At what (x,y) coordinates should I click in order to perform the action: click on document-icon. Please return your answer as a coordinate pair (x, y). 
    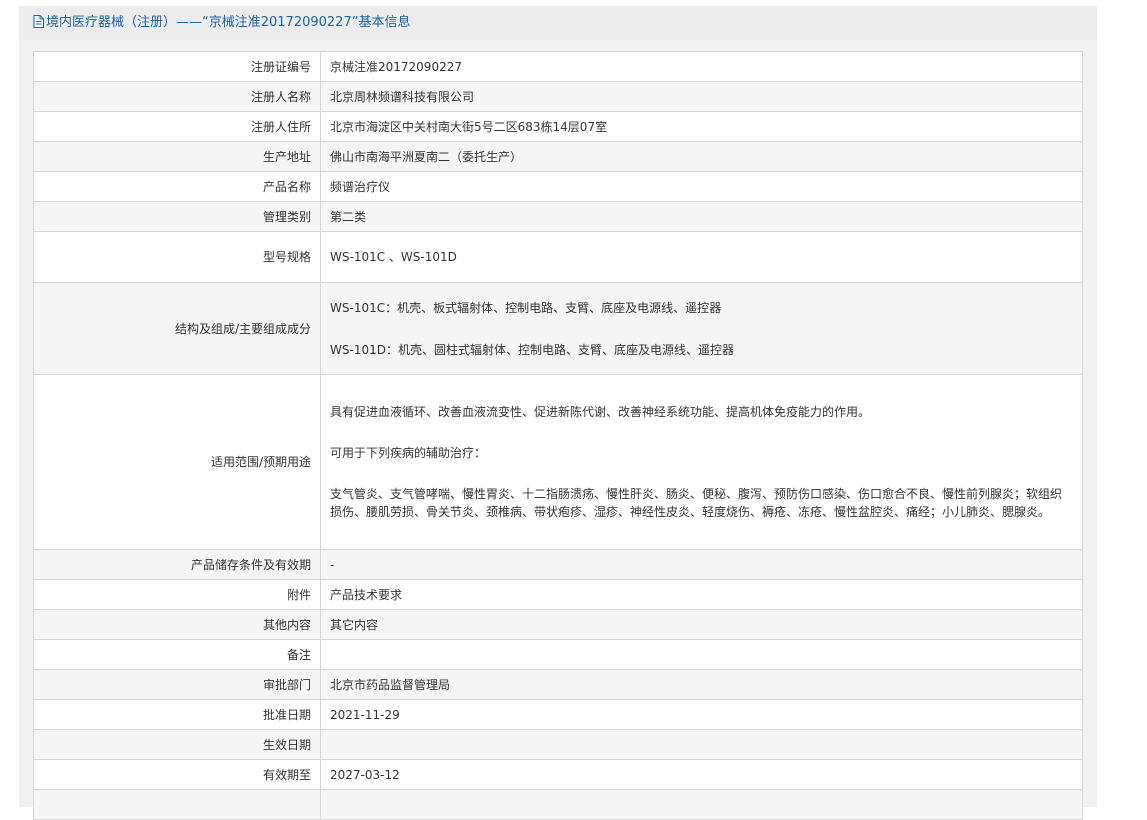
    Looking at the image, I should click on (38, 21).